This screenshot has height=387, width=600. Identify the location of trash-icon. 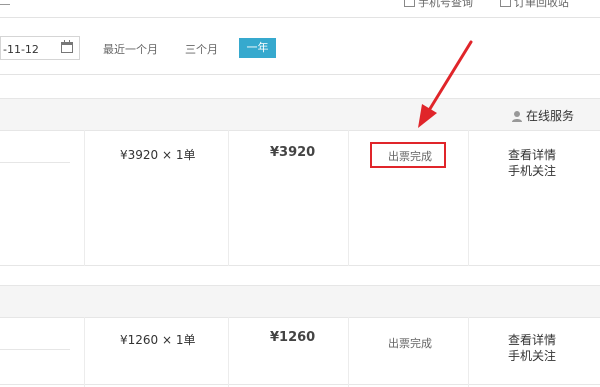
(505, 3).